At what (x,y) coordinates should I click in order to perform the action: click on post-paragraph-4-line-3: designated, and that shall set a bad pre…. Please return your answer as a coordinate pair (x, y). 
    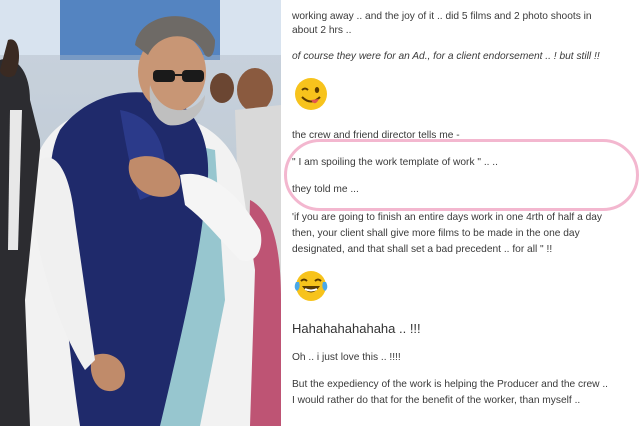
    Looking at the image, I should click on (422, 249).